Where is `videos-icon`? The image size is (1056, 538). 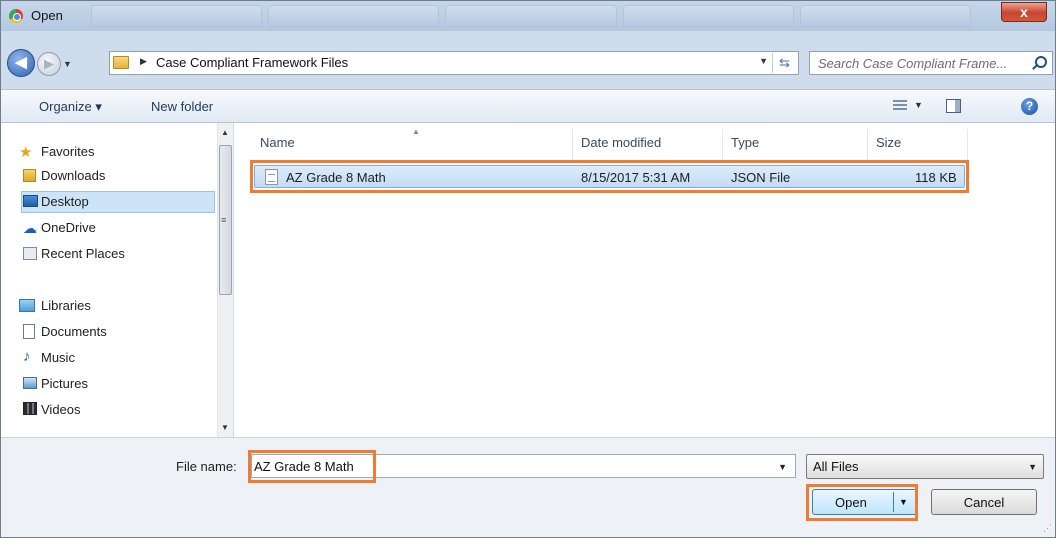 videos-icon is located at coordinates (30, 408).